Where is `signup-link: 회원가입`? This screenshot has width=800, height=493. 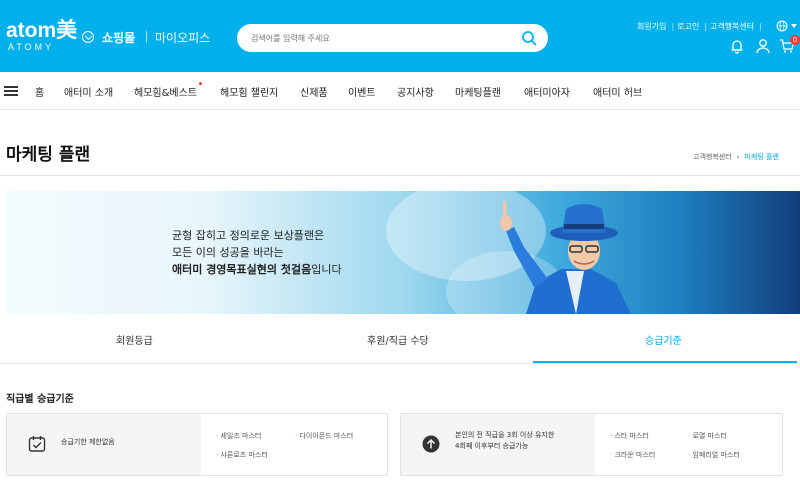 signup-link: 회원가입 is located at coordinates (651, 26).